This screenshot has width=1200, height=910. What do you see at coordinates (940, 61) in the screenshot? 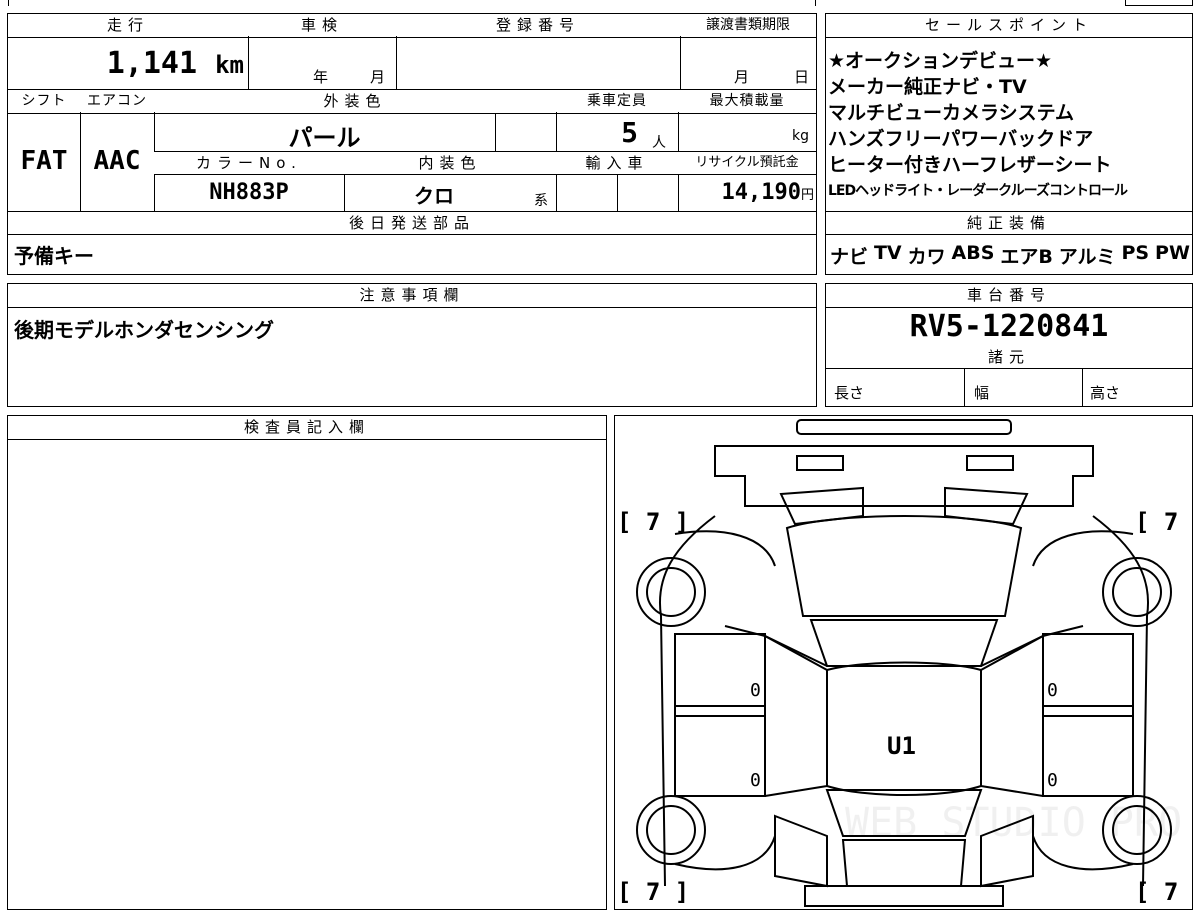
I see `sales-point-item: ★オークションデビュー★` at bounding box center [940, 61].